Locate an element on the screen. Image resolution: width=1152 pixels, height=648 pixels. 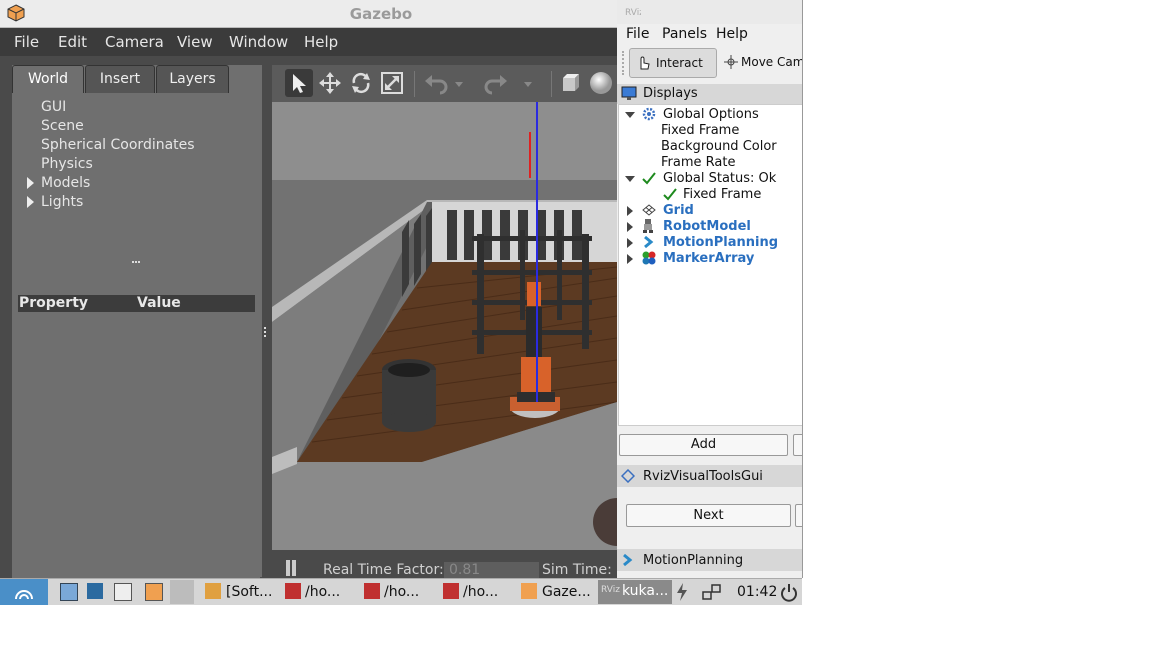
collapse-global-options-icon is located at coordinates (630, 115).